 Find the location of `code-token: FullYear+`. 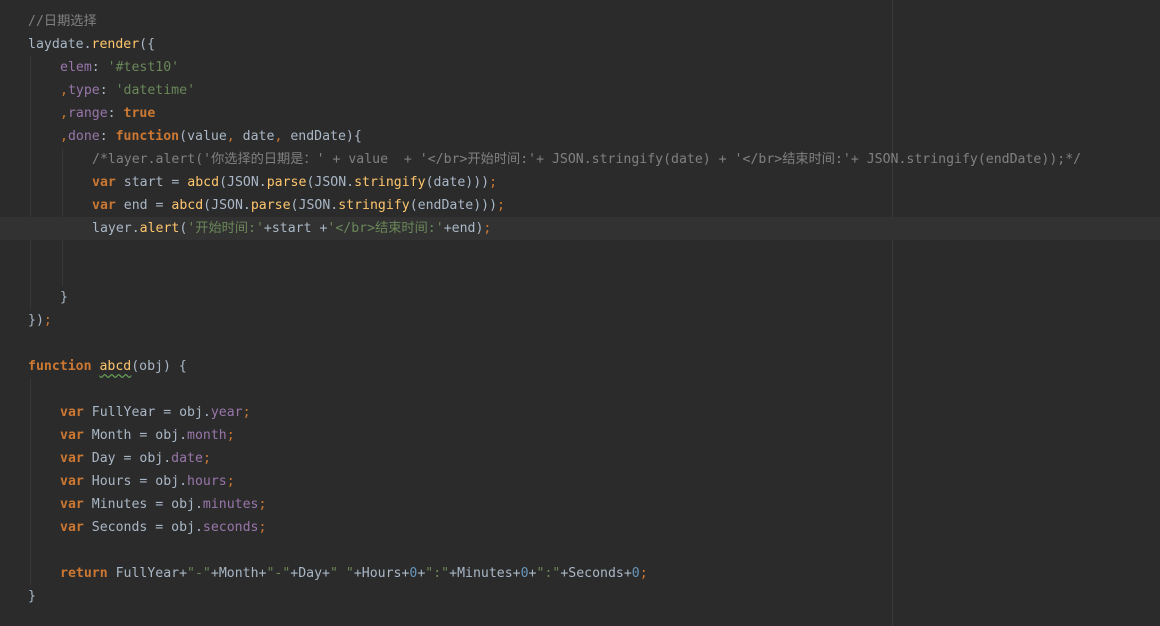

code-token: FullYear+ is located at coordinates (151, 573).